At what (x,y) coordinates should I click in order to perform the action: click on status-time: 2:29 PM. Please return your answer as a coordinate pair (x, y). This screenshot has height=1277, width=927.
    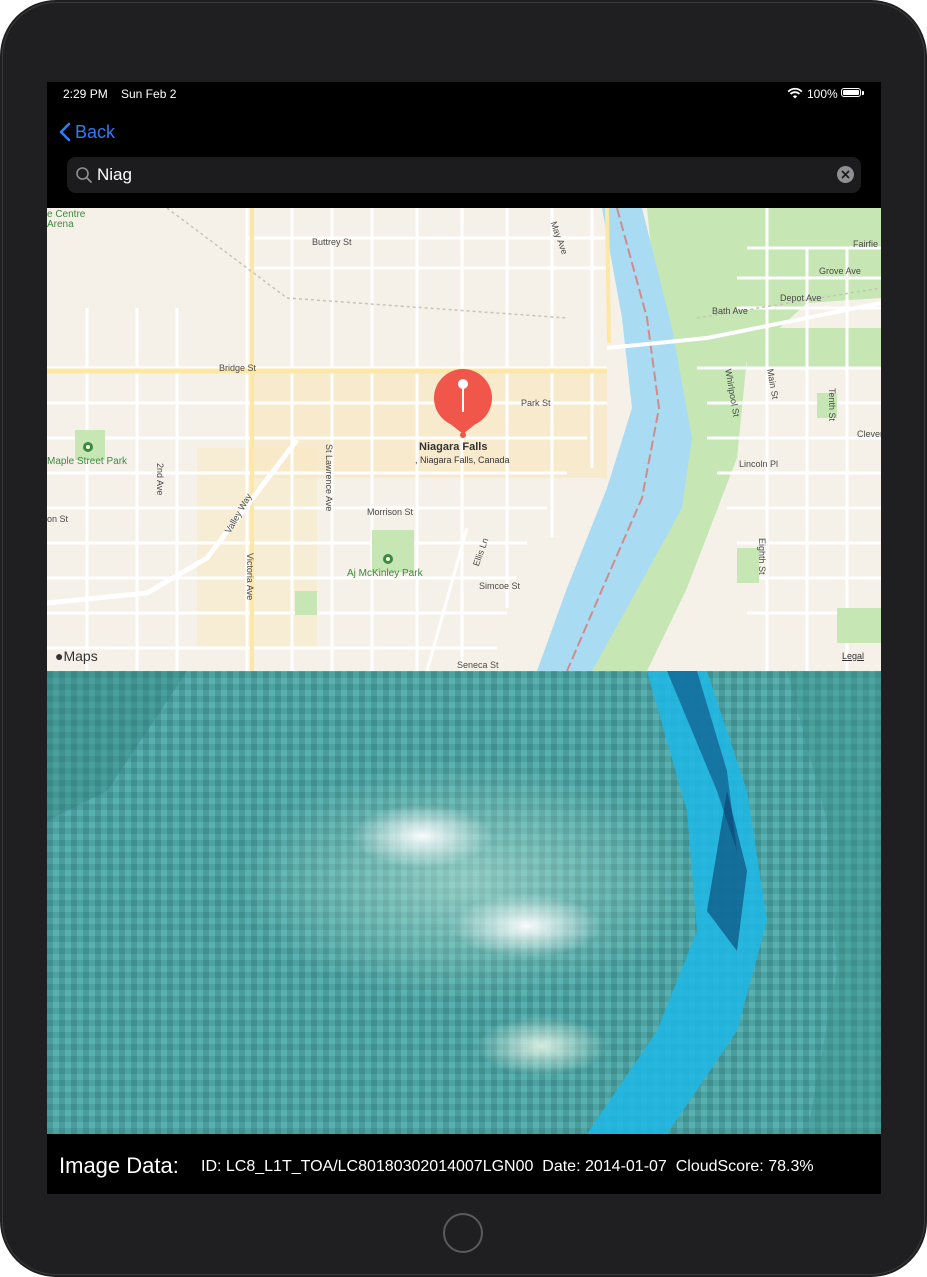
    Looking at the image, I should click on (85, 94).